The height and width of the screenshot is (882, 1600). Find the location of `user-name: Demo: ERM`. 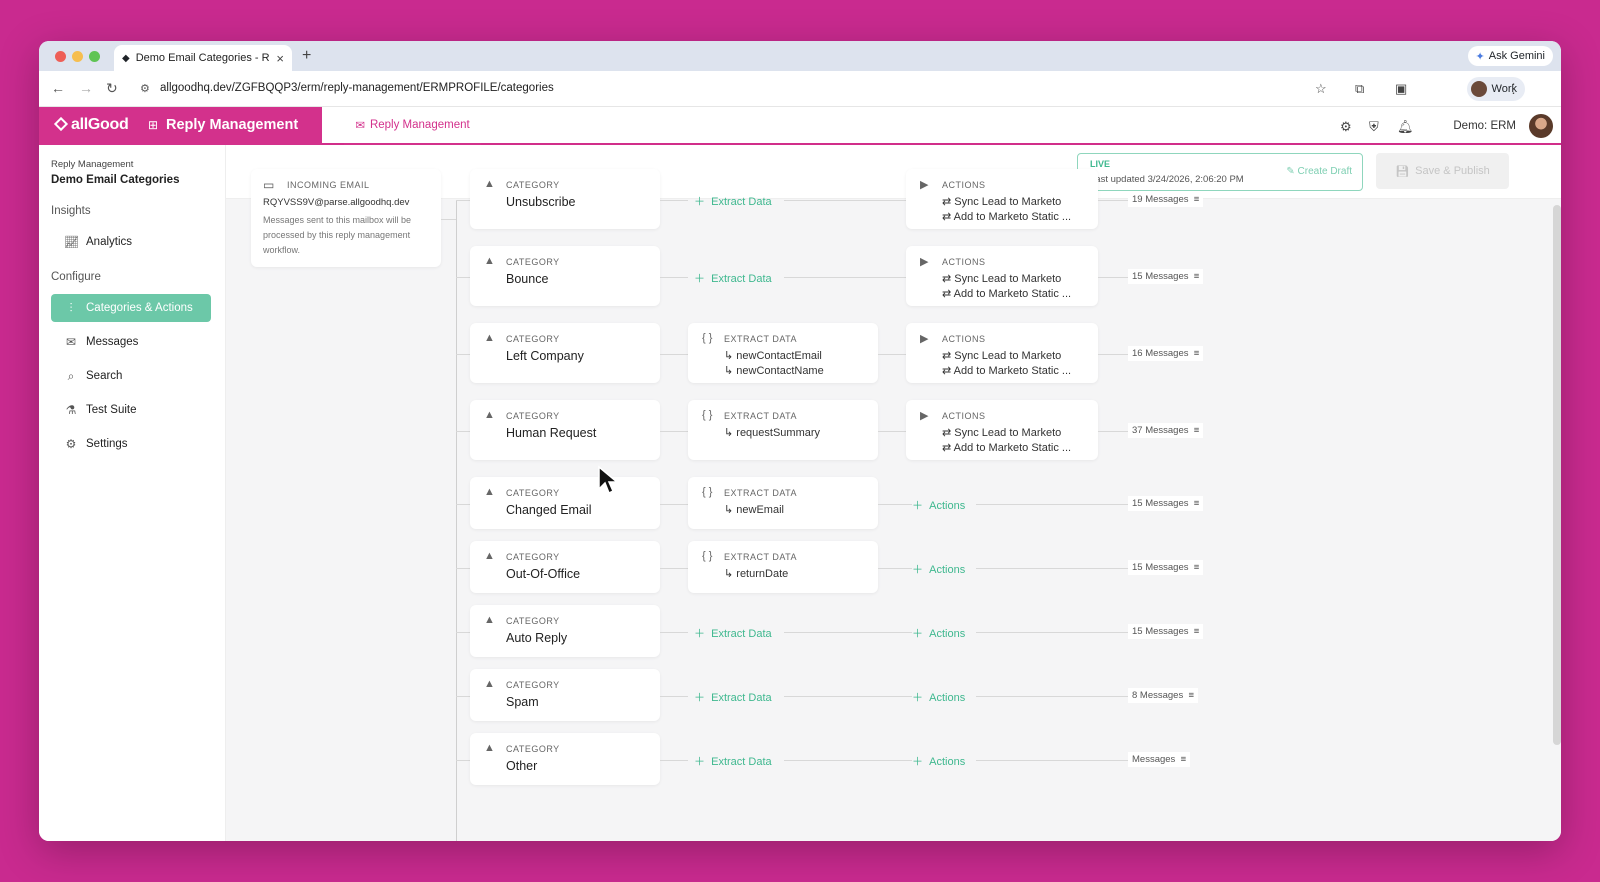

user-name: Demo: ERM is located at coordinates (1484, 126).